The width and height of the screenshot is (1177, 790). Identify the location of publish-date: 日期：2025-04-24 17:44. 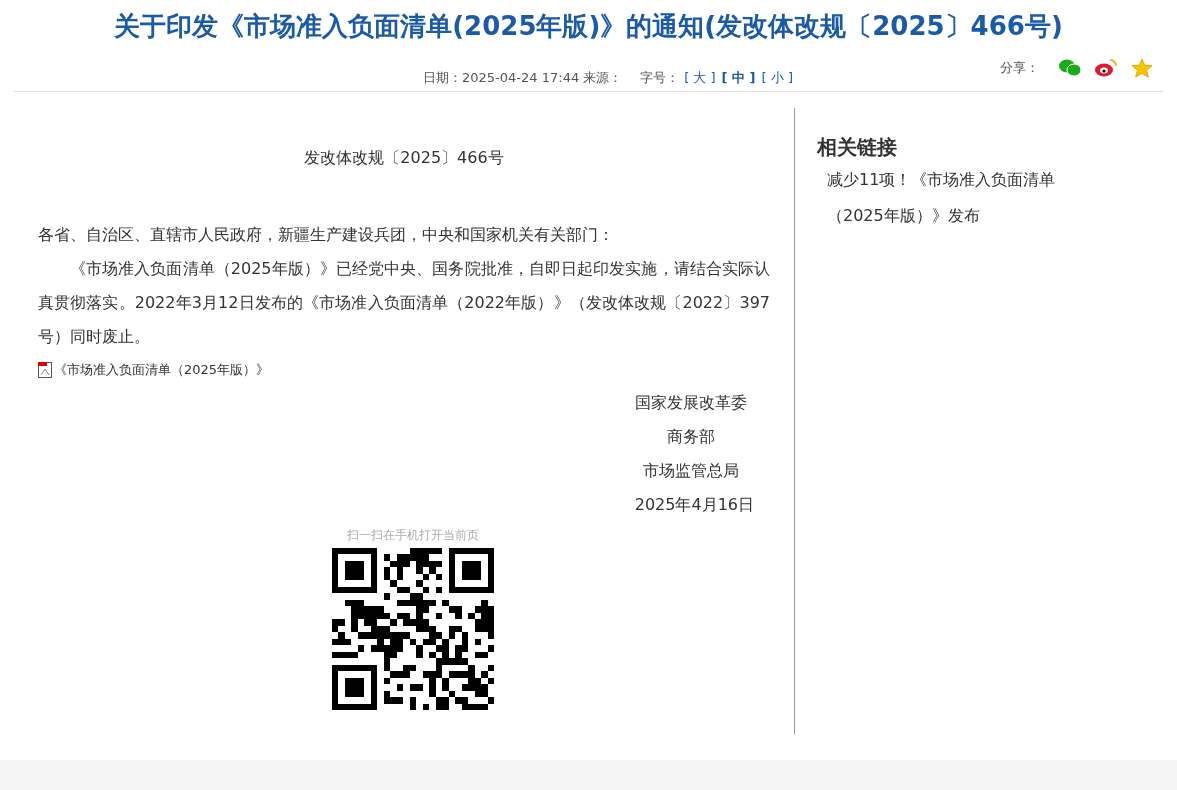
(501, 77).